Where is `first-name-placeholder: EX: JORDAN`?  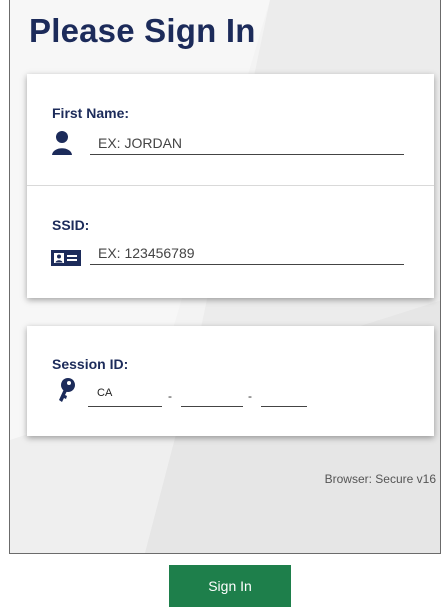 first-name-placeholder: EX: JORDAN is located at coordinates (140, 143).